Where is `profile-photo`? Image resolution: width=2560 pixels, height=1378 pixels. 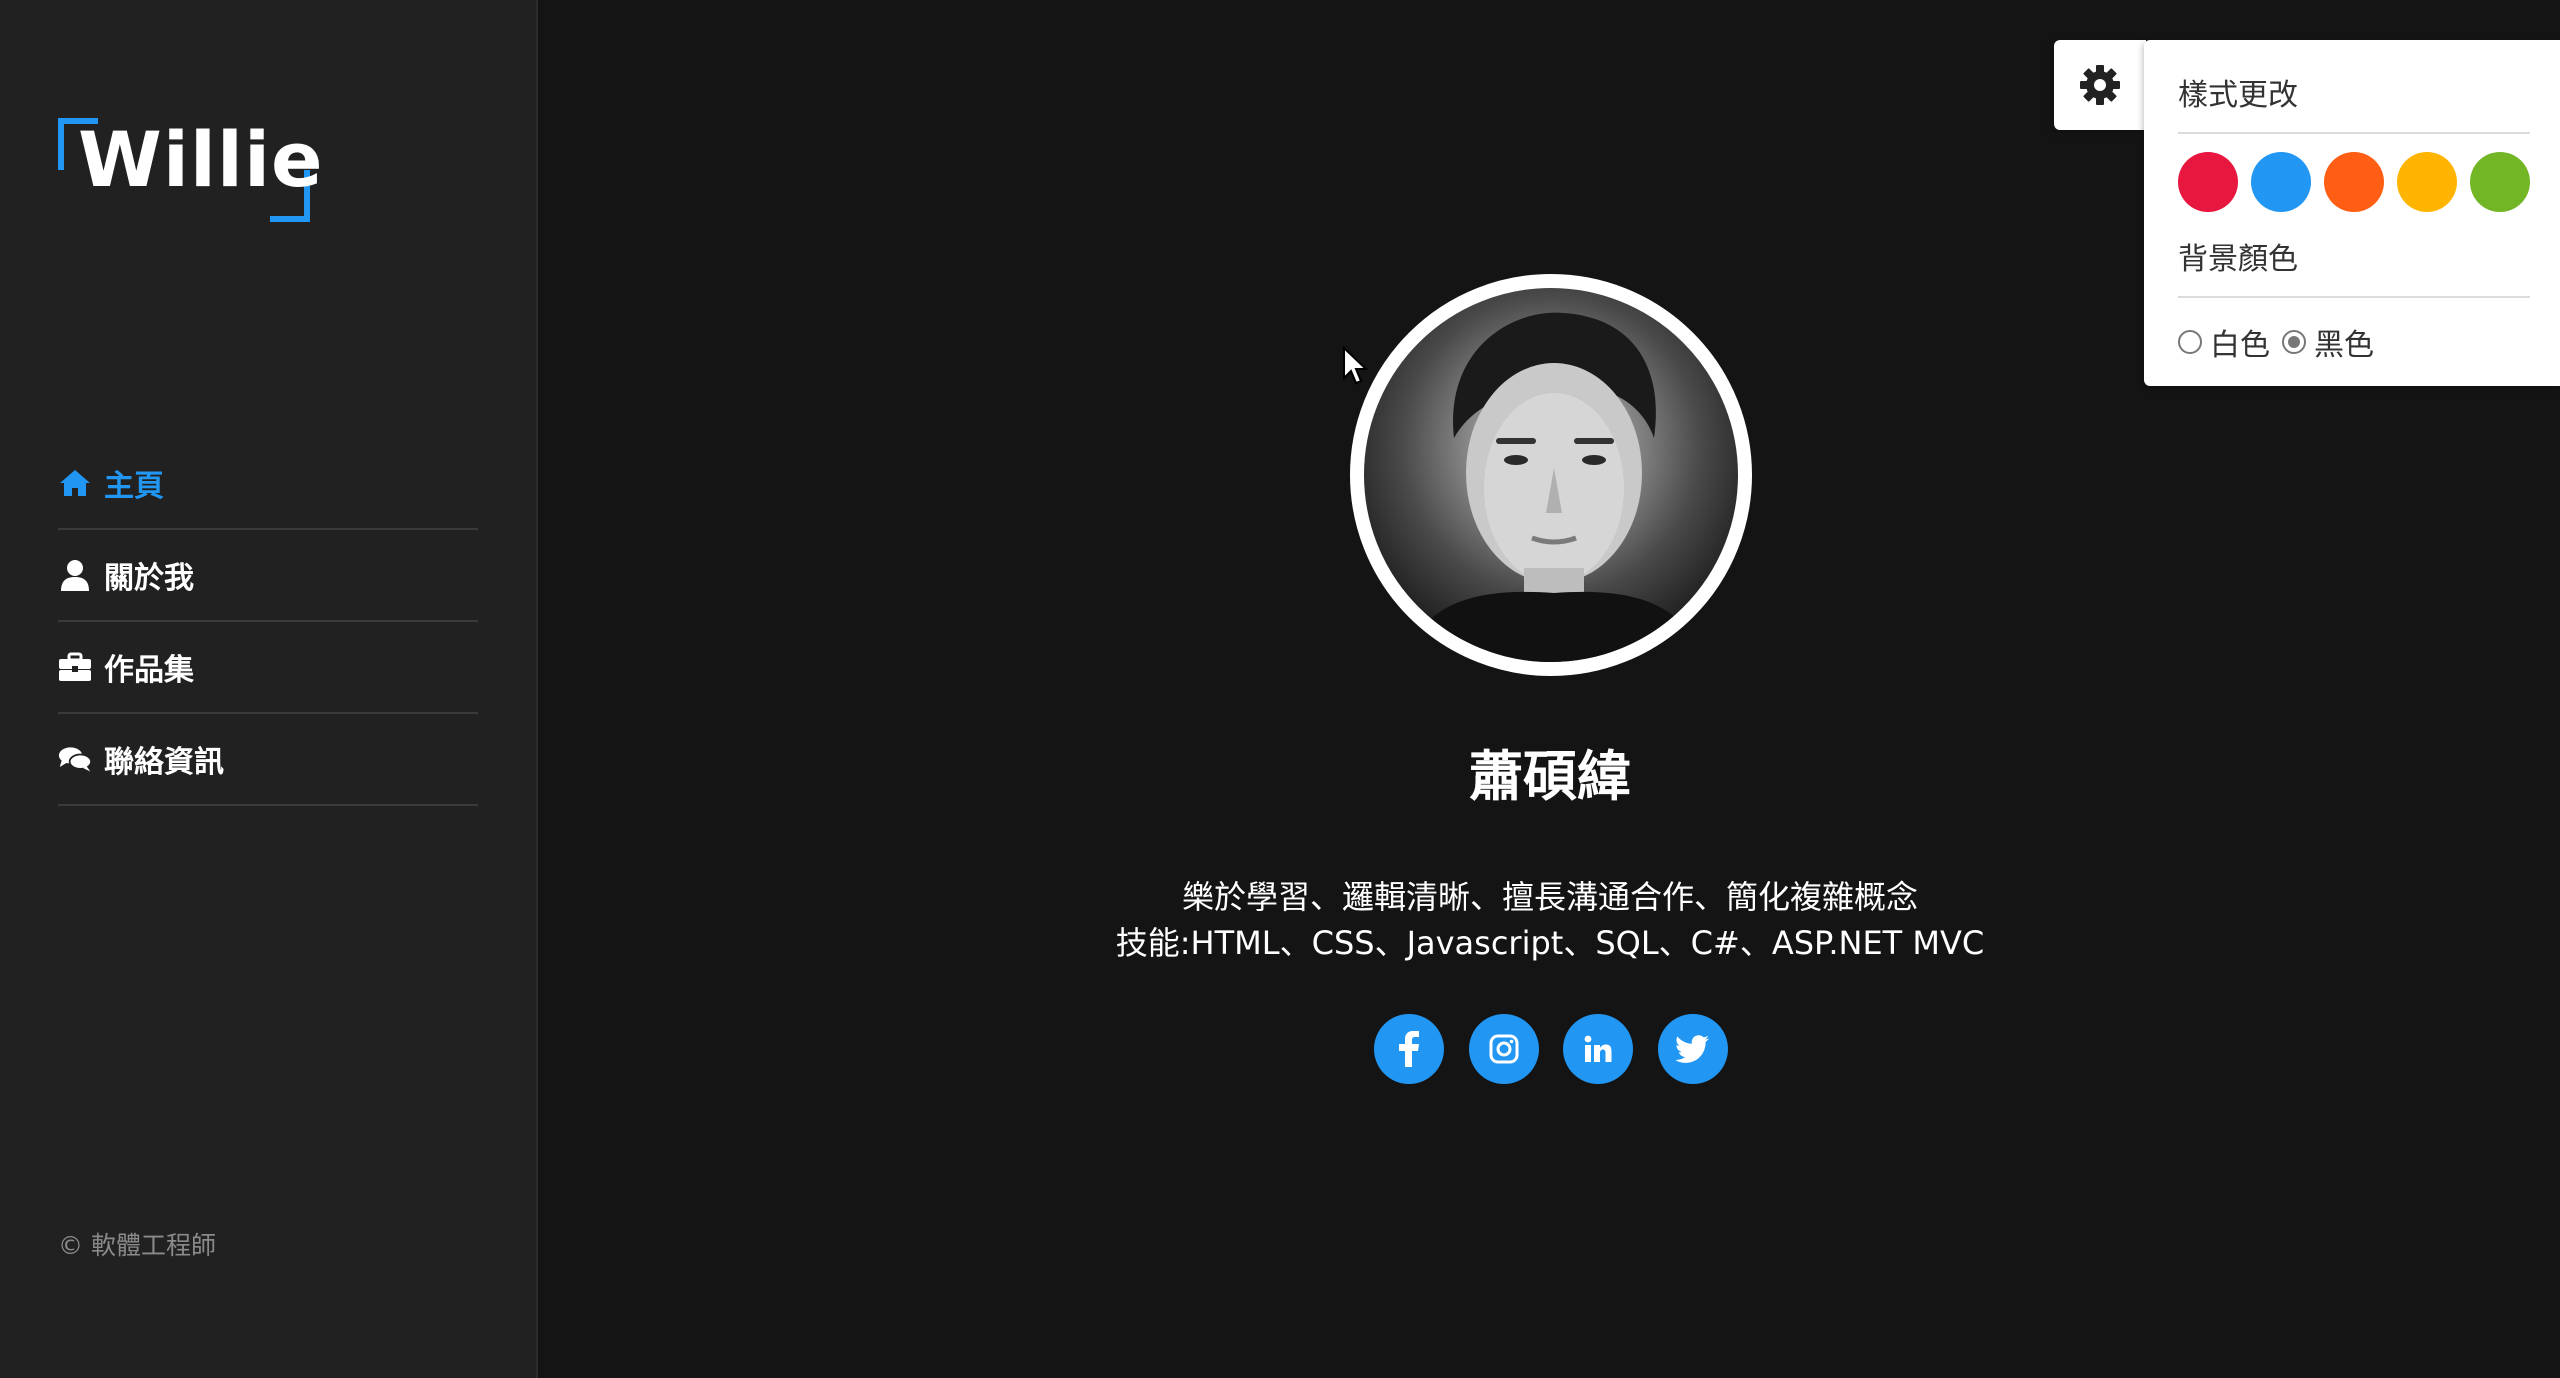 profile-photo is located at coordinates (1554, 487).